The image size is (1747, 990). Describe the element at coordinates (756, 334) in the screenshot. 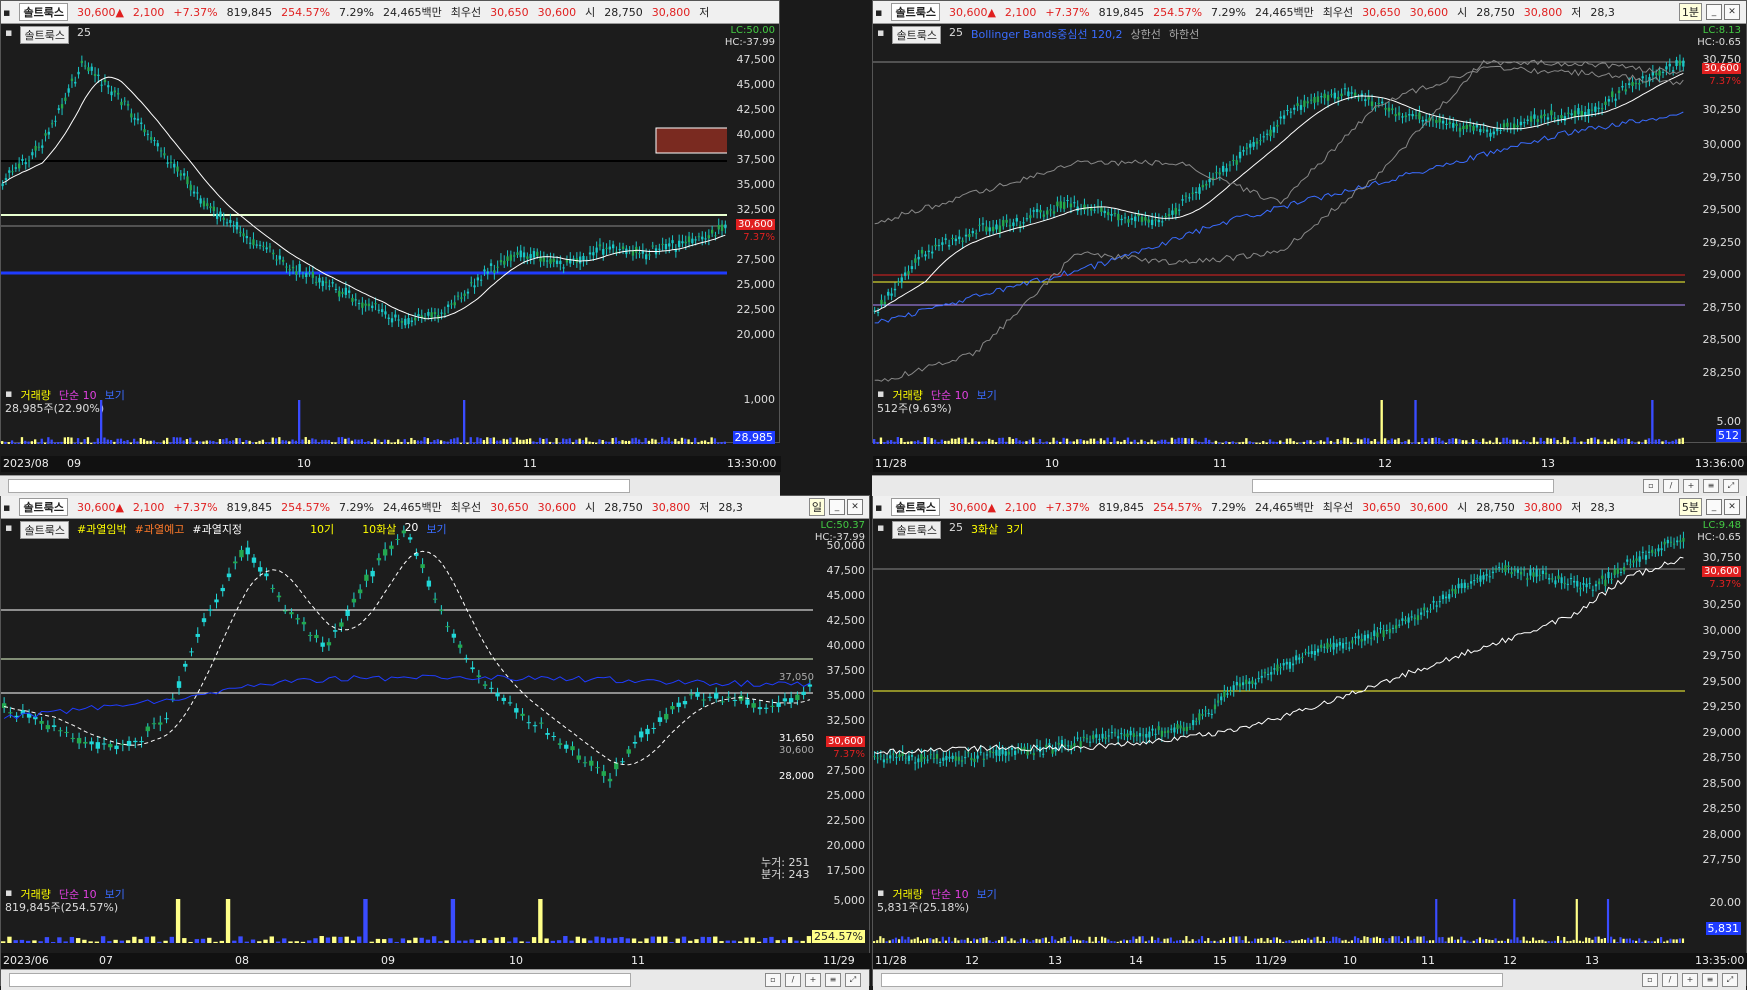

I see `y-tick: 20,000` at that location.